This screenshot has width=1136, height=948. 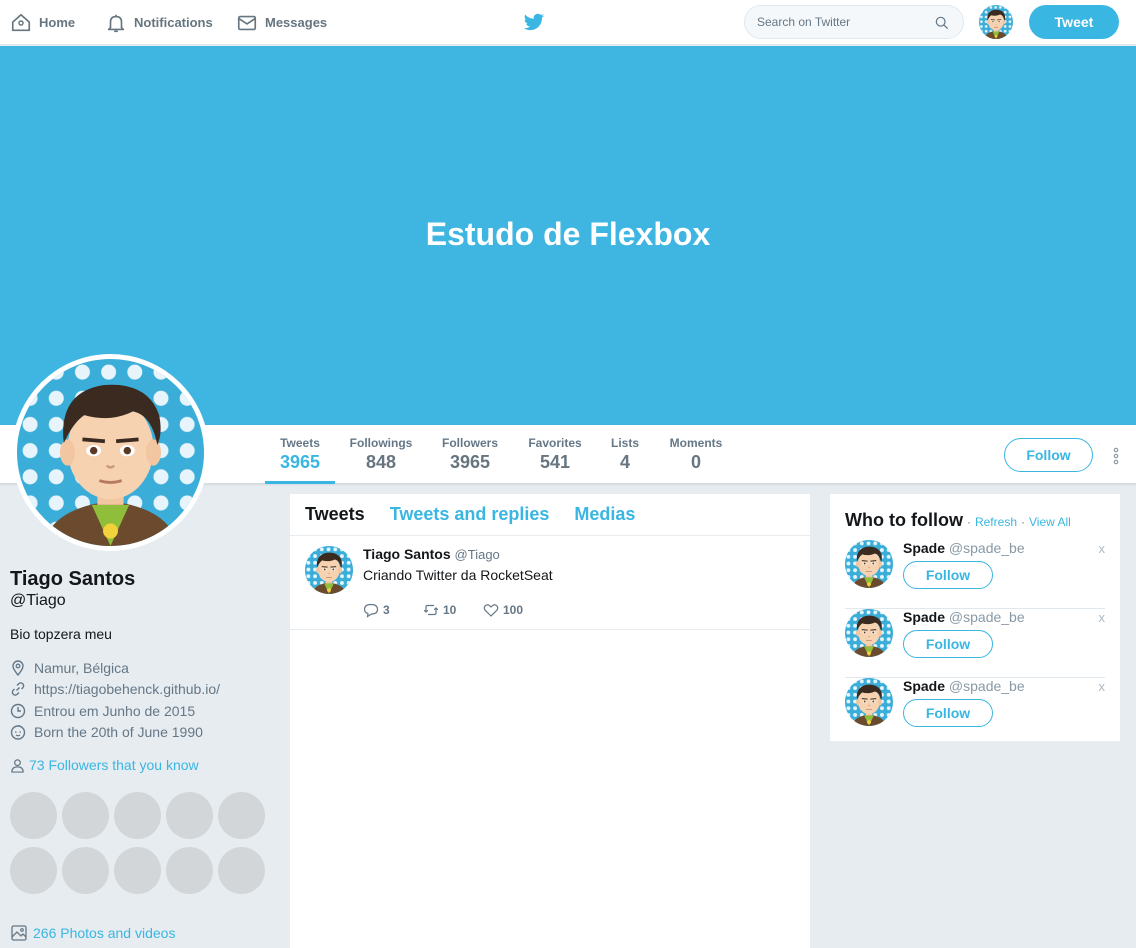 I want to click on top-navigation-bar: Home Notifications Messages Tweet, so click(x=568, y=22).